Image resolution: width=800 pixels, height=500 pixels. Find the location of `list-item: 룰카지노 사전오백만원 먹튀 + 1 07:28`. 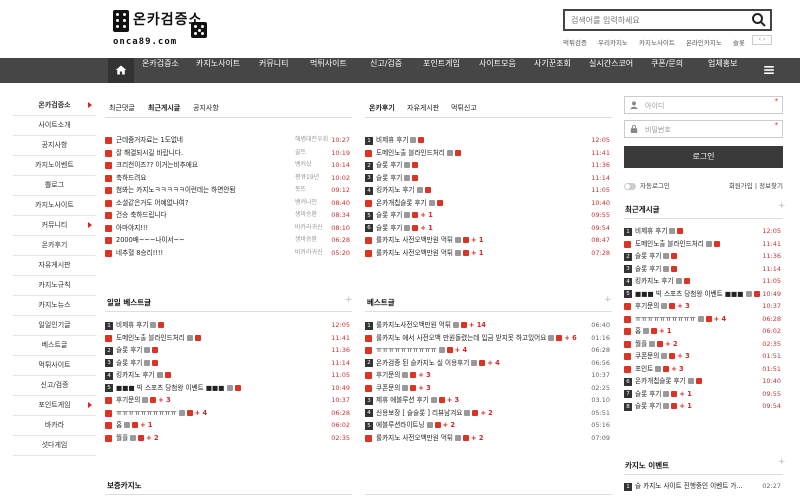

list-item: 룰카지노 사전오백만원 먹튀 + 1 07:28 is located at coordinates (488, 253).